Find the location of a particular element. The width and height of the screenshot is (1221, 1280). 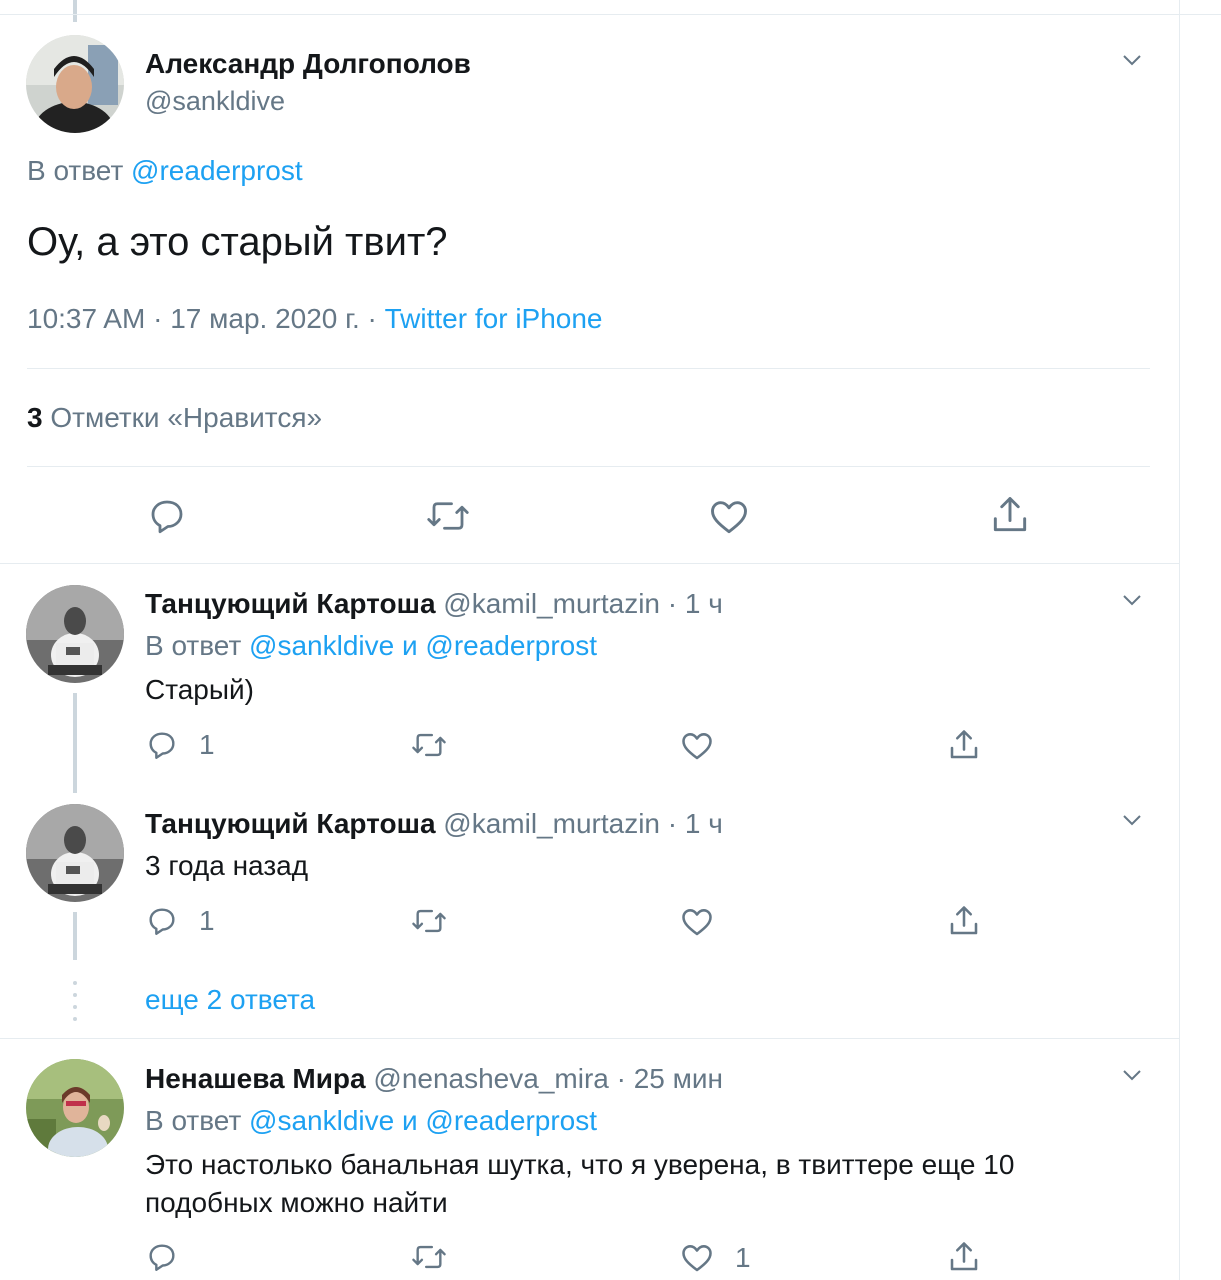

thread-connector-top is located at coordinates (75, 11).